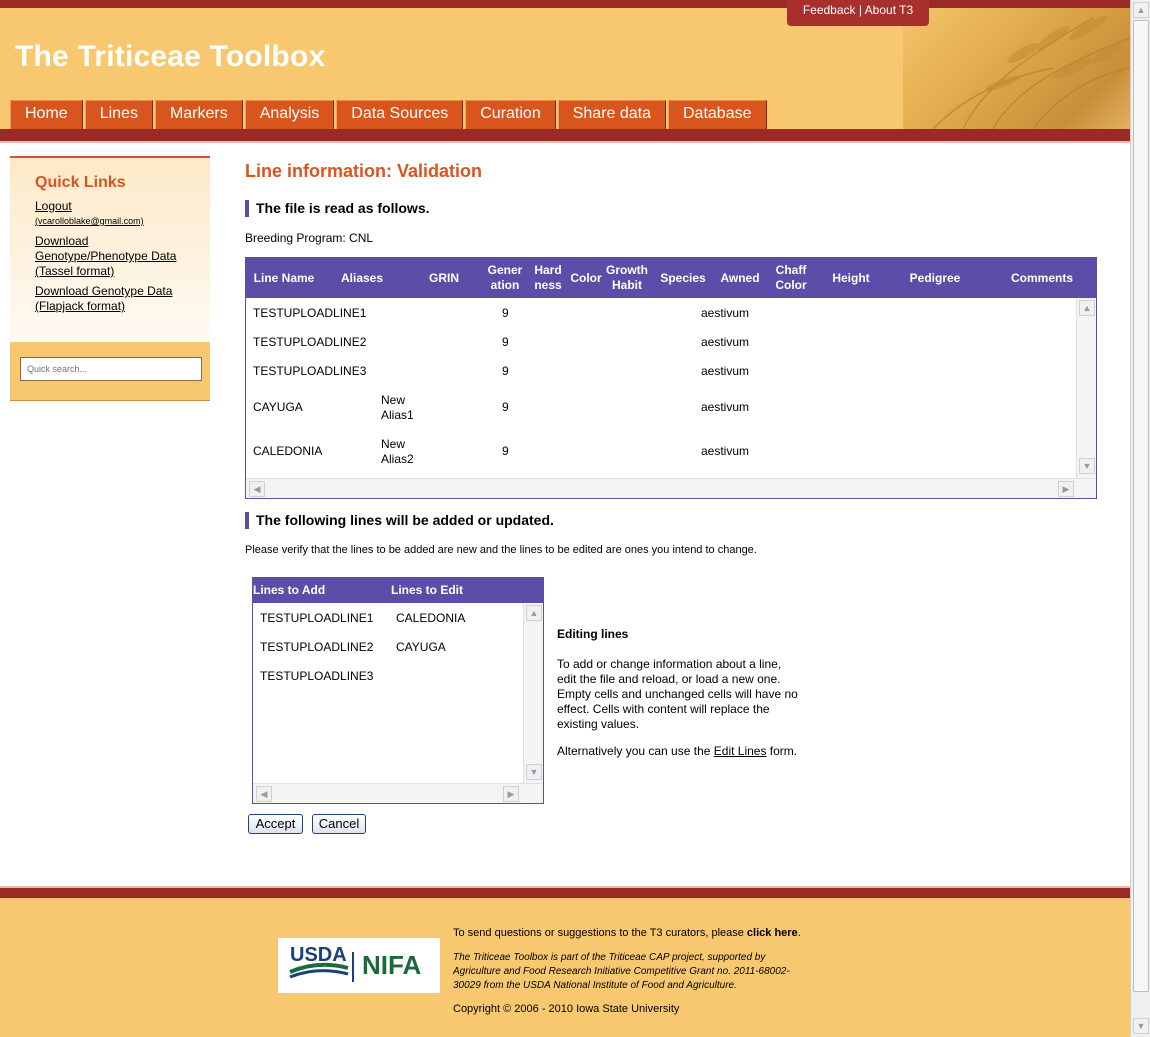 The width and height of the screenshot is (1150, 1037). I want to click on table-cell-aliases: New Alias2, so click(397, 452).